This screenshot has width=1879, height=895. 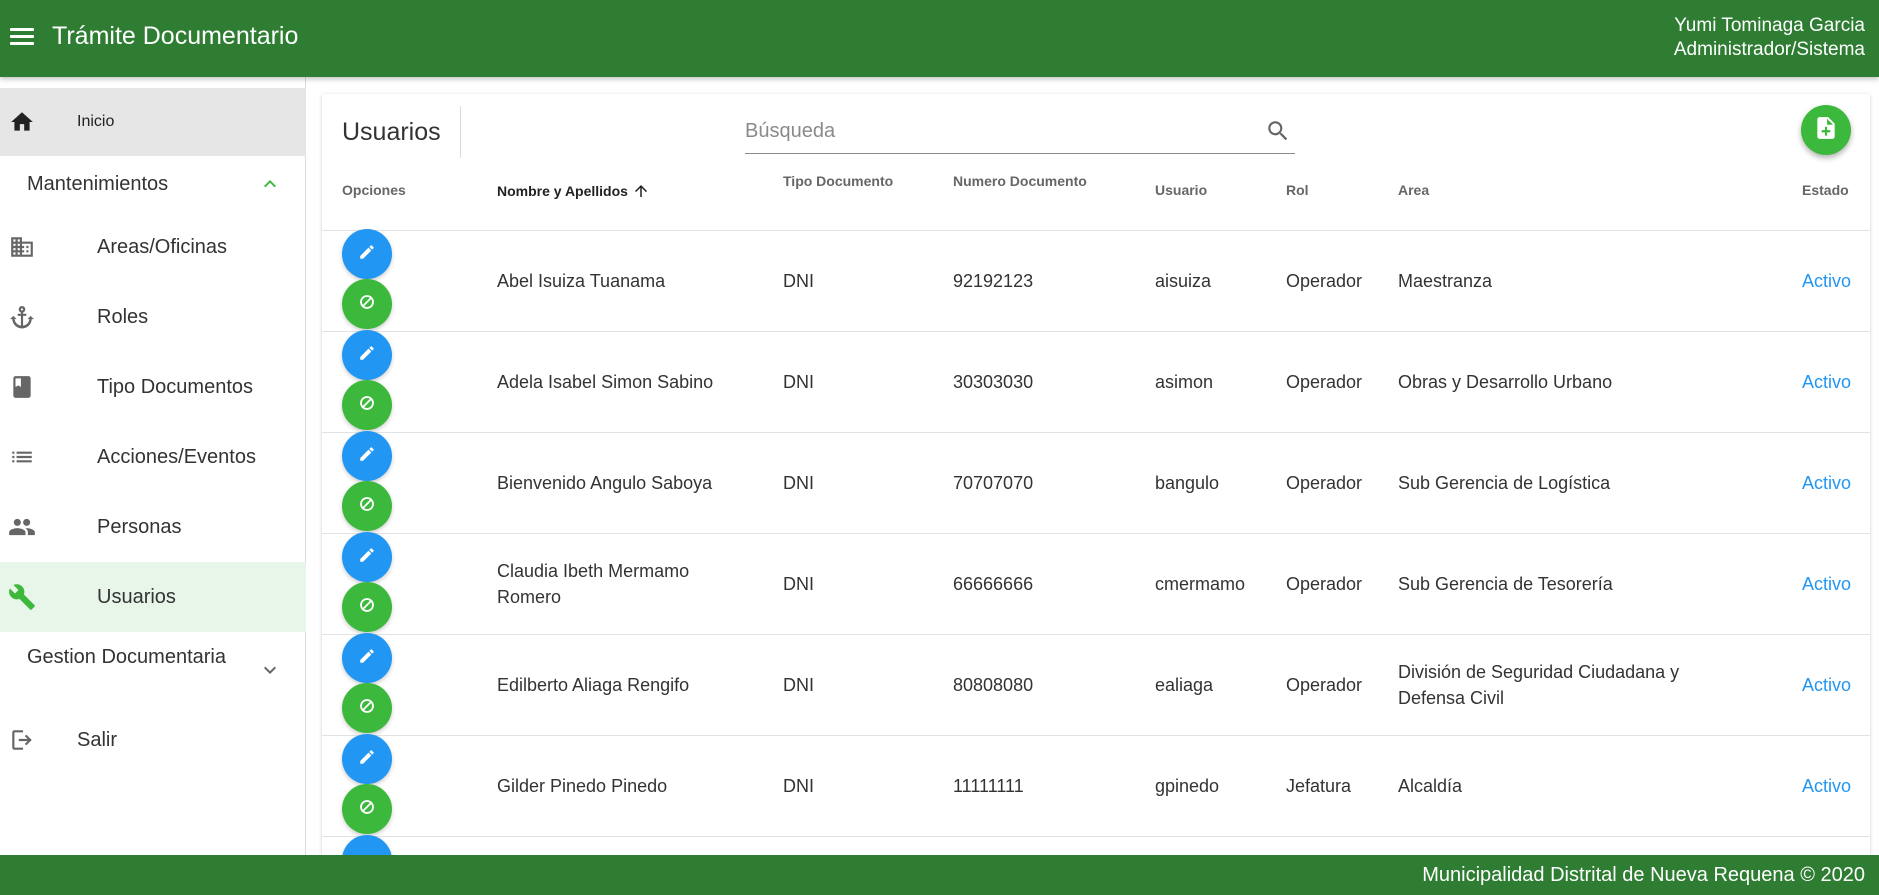 I want to click on sidebar-item-label: Tipo Documentos, so click(x=175, y=386).